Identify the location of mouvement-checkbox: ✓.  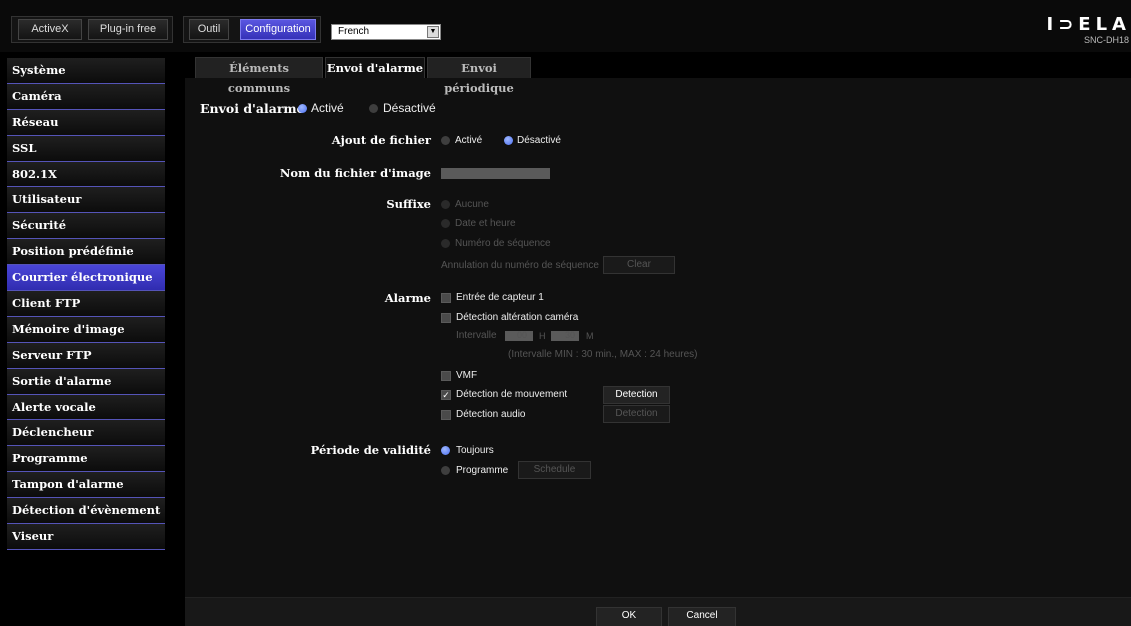
(446, 395).